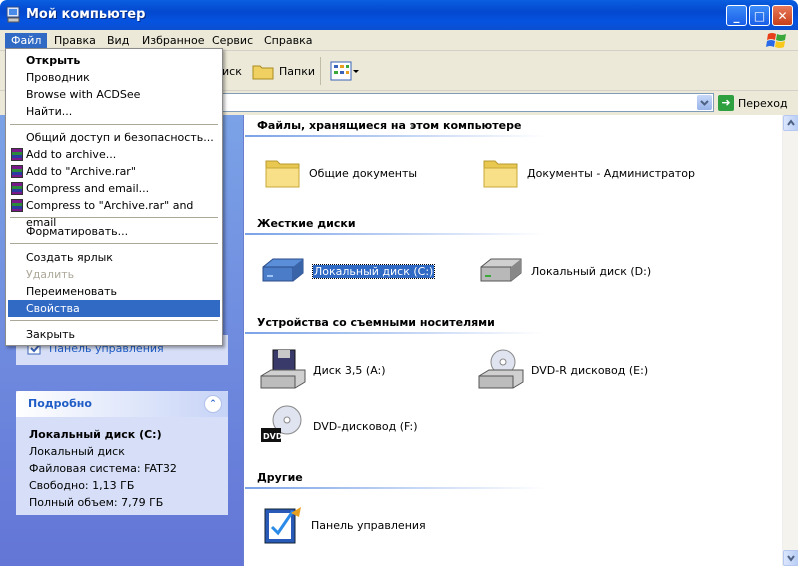  I want to click on address-dropdown-button, so click(704, 102).